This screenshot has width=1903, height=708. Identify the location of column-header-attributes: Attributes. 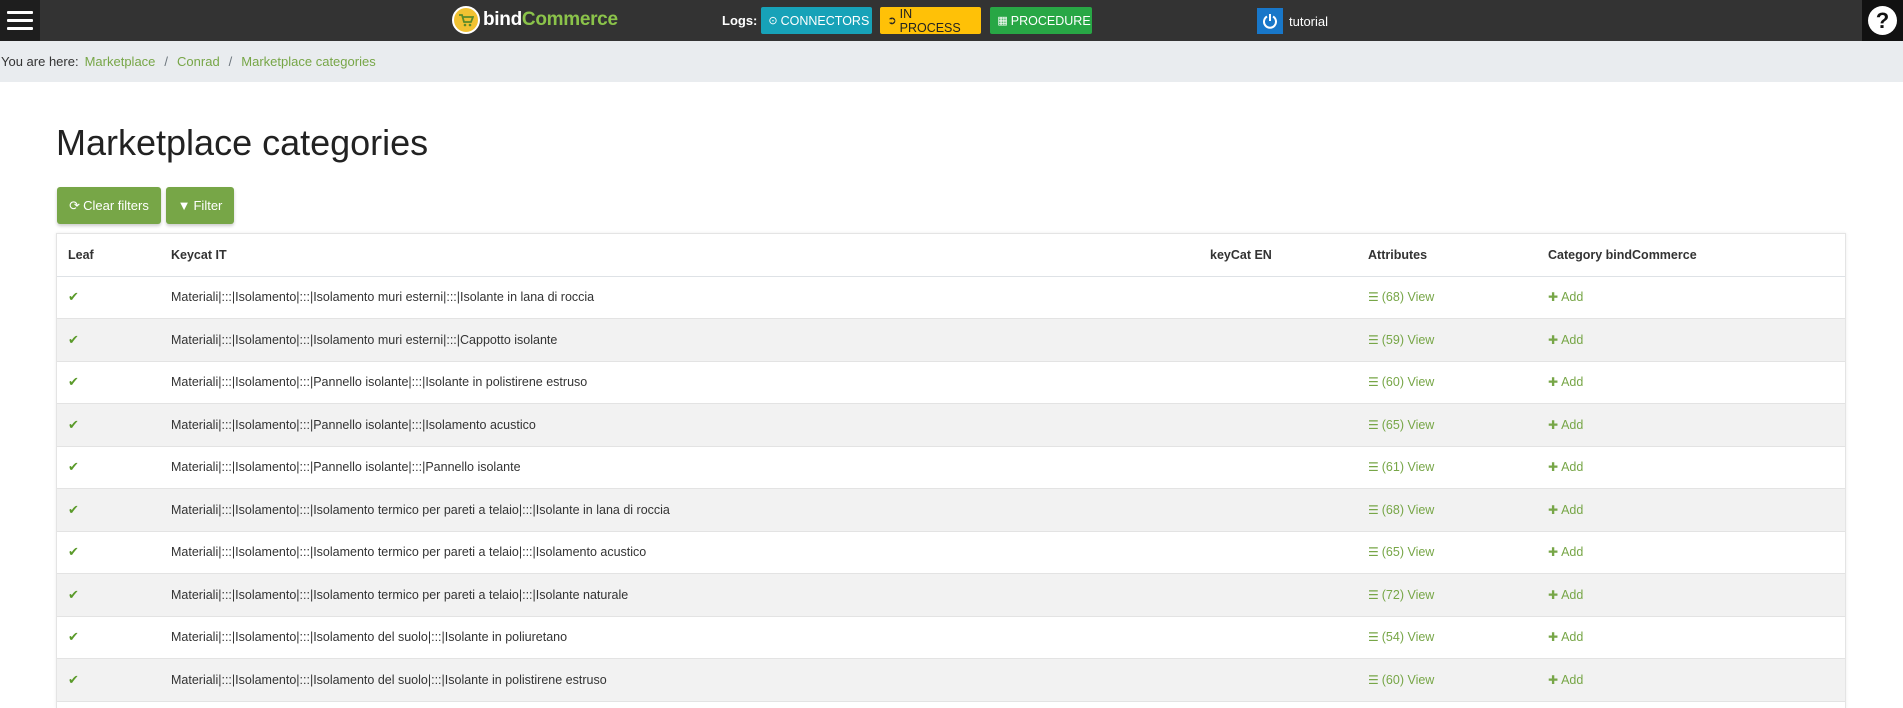
(1447, 255).